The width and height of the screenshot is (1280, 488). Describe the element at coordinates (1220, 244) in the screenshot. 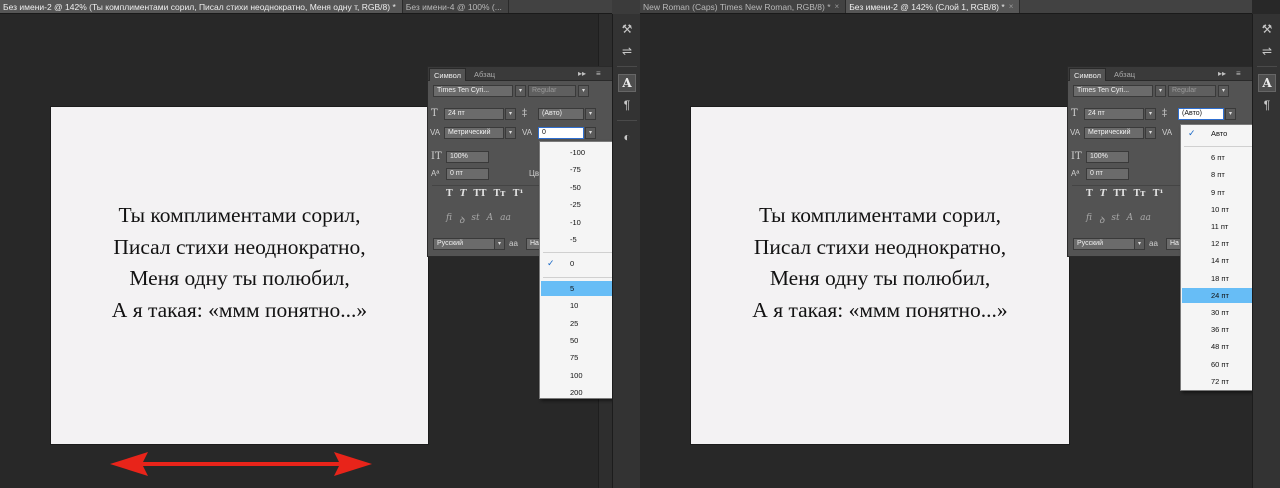

I see `dropdown-option-label: 12 пт` at that location.